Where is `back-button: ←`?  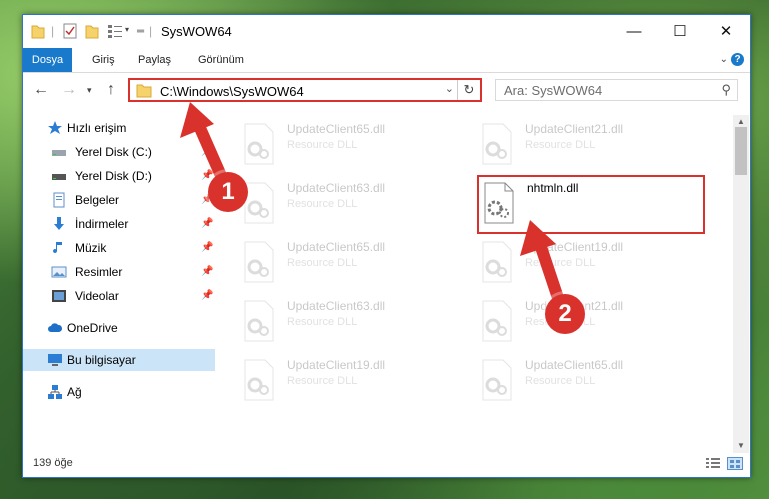 back-button: ← is located at coordinates (41, 90).